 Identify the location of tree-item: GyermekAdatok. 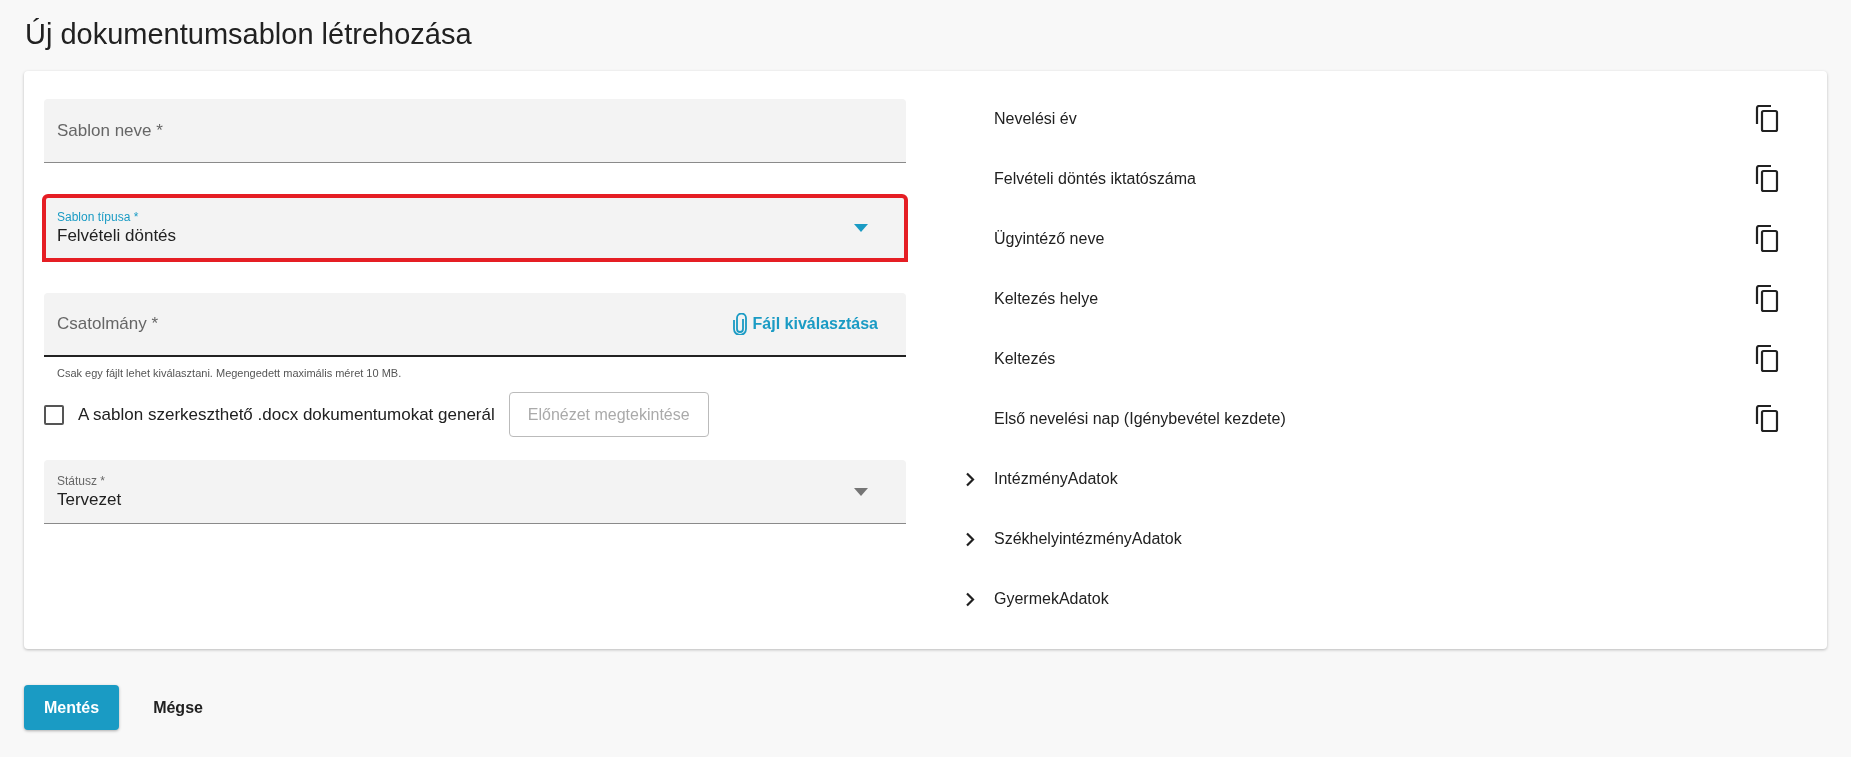
(1386, 599).